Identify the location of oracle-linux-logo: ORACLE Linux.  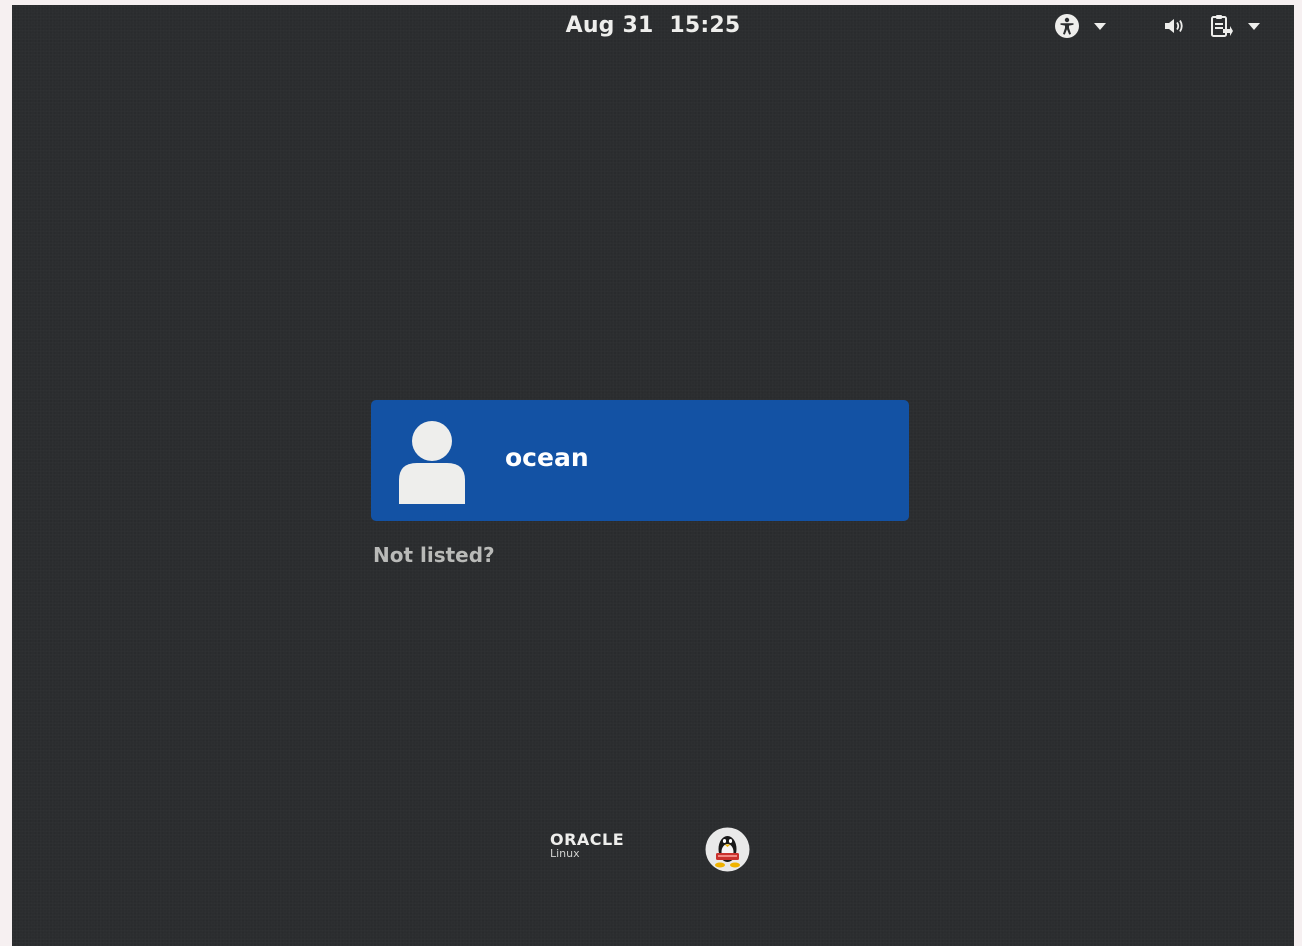
(587, 845).